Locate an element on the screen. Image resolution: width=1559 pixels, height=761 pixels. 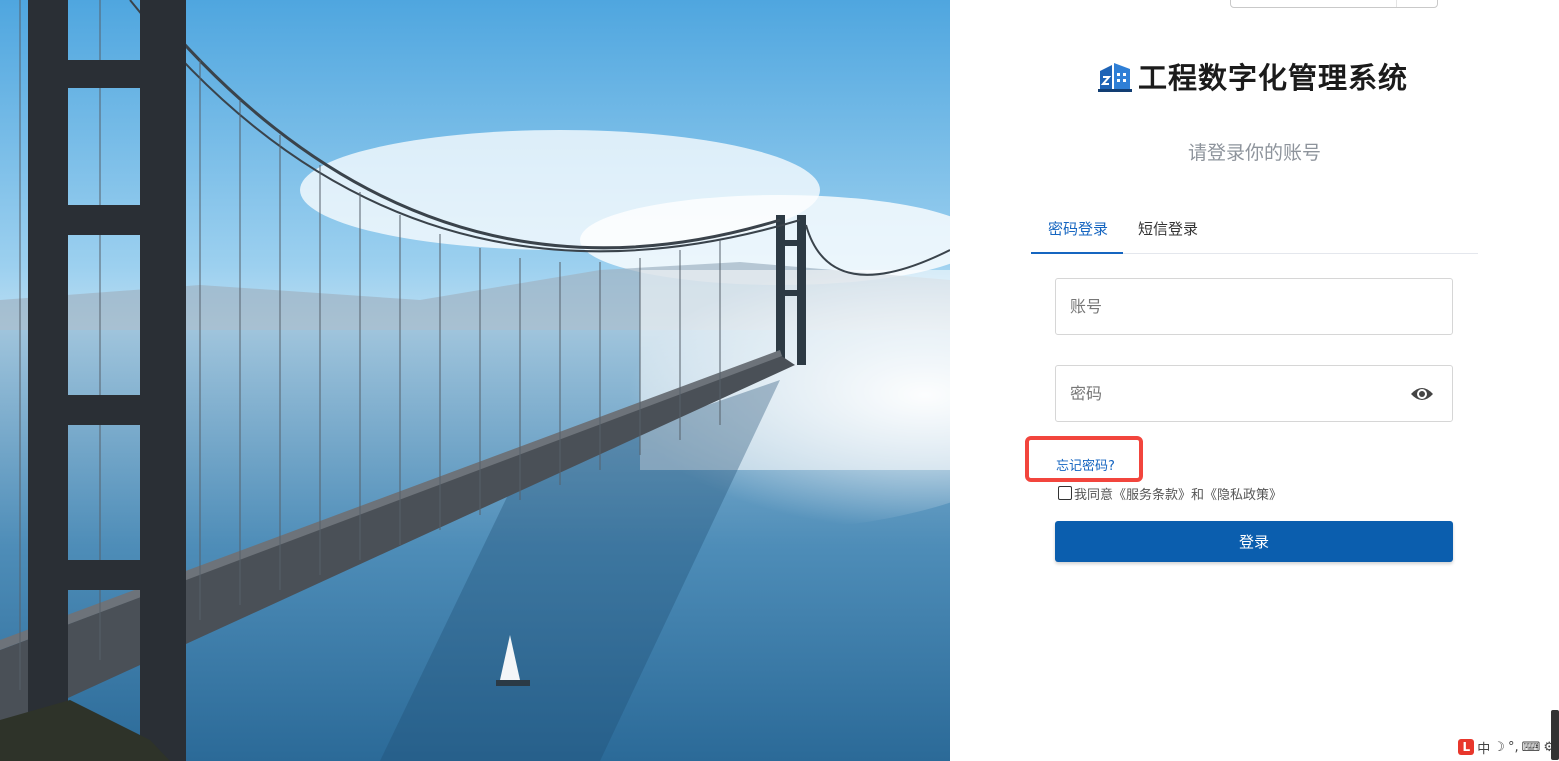
account-input is located at coordinates (1254, 306).